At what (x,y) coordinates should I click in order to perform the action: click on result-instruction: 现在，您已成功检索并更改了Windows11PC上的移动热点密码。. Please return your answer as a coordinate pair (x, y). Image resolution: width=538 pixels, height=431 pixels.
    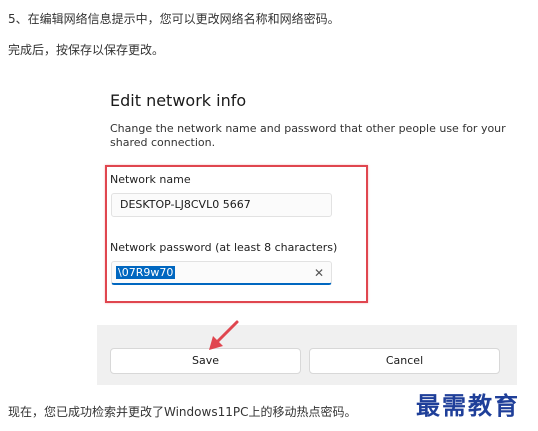
    Looking at the image, I should click on (182, 412).